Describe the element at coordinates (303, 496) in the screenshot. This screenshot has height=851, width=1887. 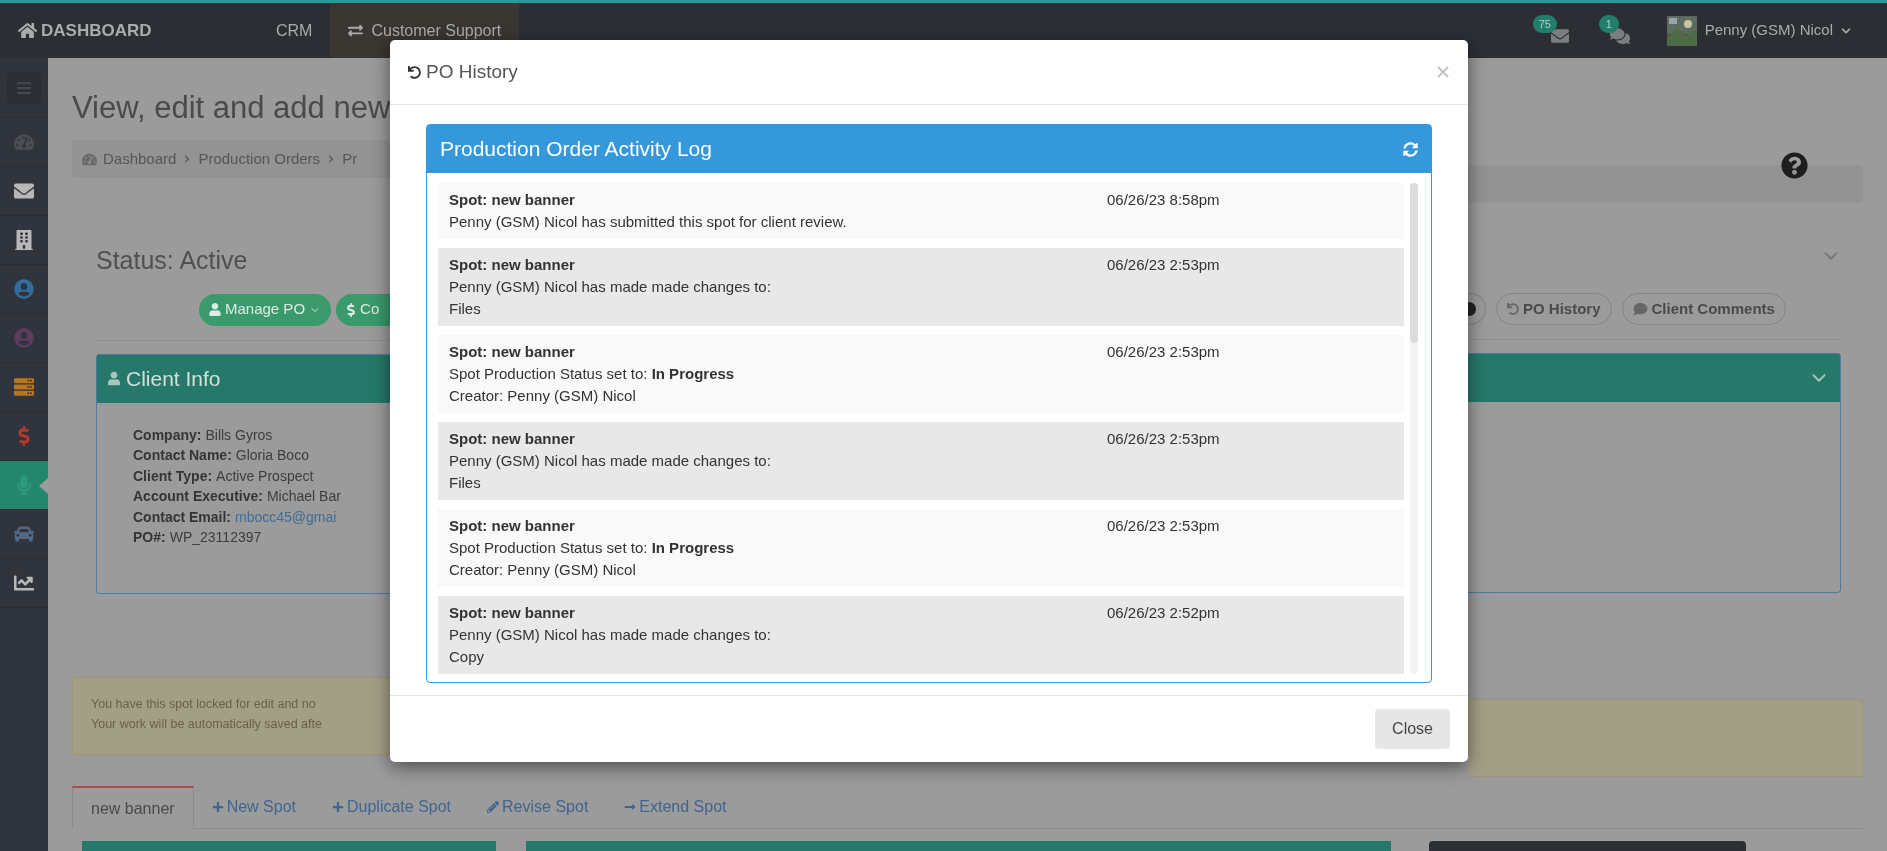
I see `field-value: Michael Bar` at that location.